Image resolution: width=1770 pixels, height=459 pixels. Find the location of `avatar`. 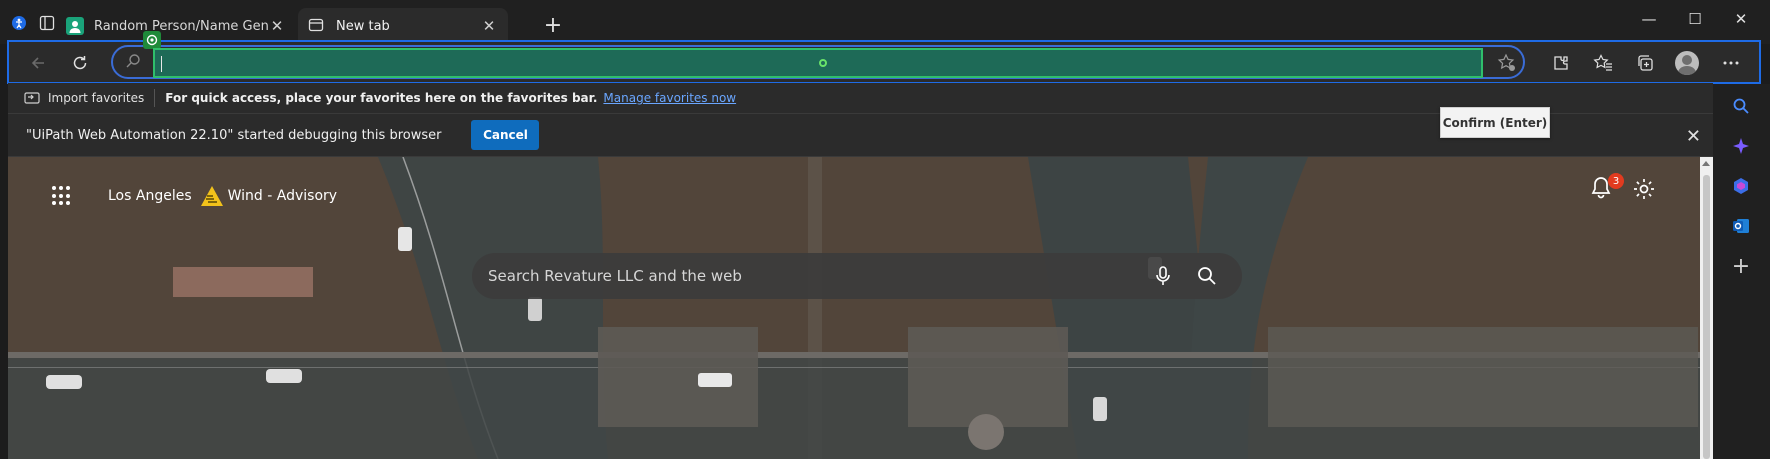

avatar is located at coordinates (1687, 63).